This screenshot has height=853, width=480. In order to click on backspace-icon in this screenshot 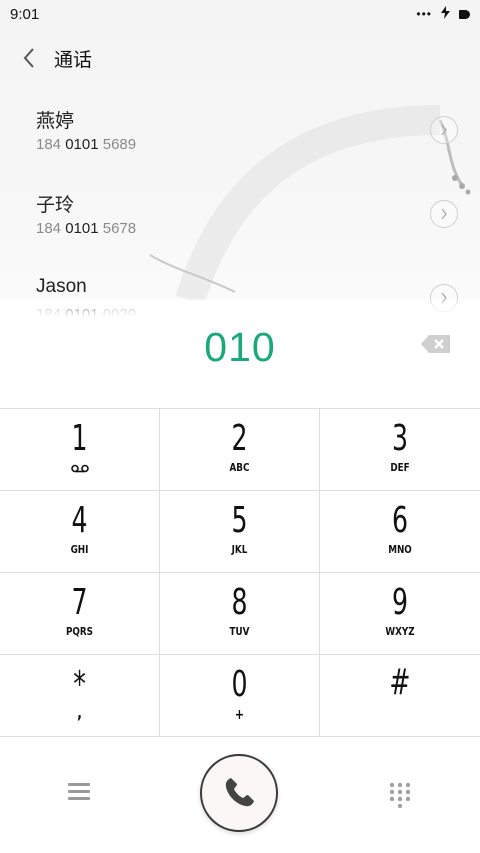, I will do `click(435, 344)`.